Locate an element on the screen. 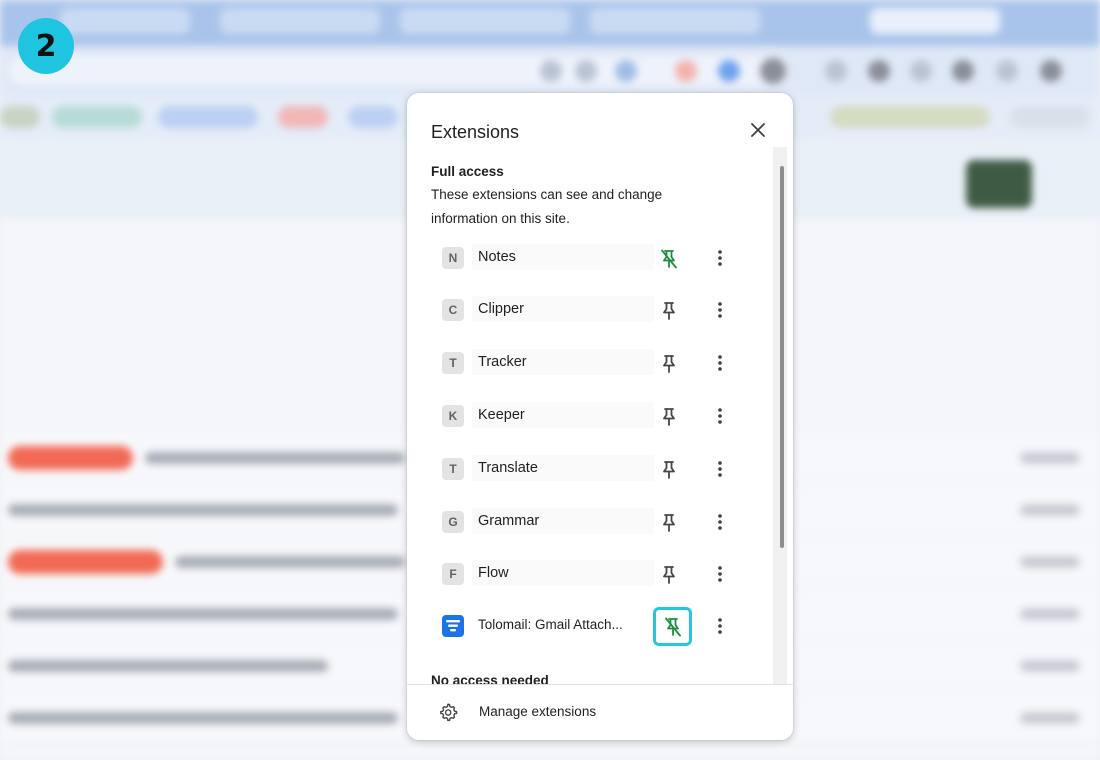  extension-letter-icon: N is located at coordinates (453, 258).